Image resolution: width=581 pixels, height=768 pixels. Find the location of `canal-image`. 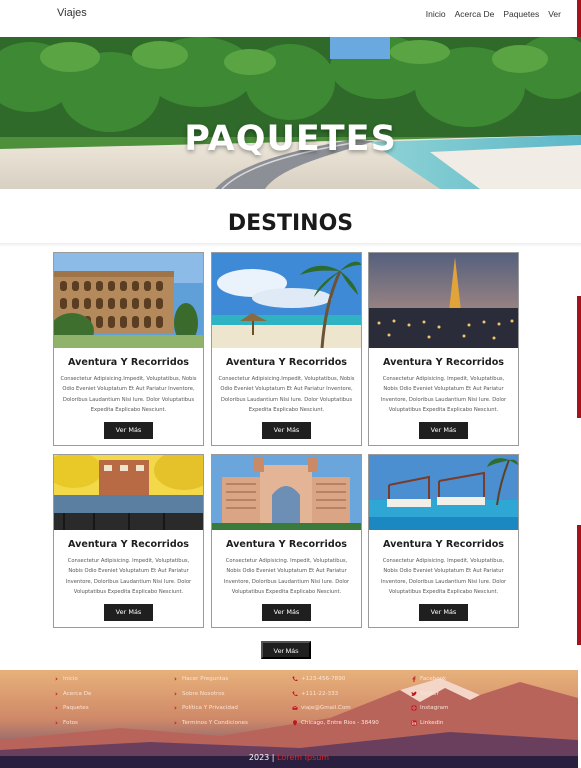

canal-image is located at coordinates (128, 492).